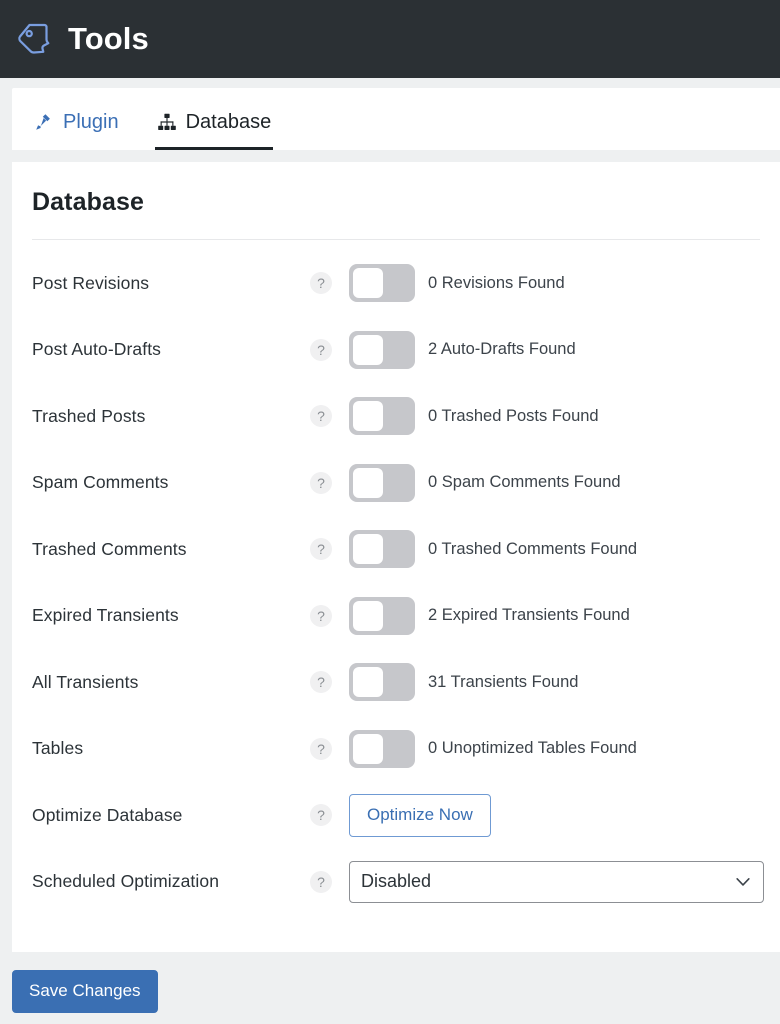 Image resolution: width=780 pixels, height=1024 pixels. Describe the element at coordinates (126, 881) in the screenshot. I see `row-label: Scheduled Optimization` at that location.